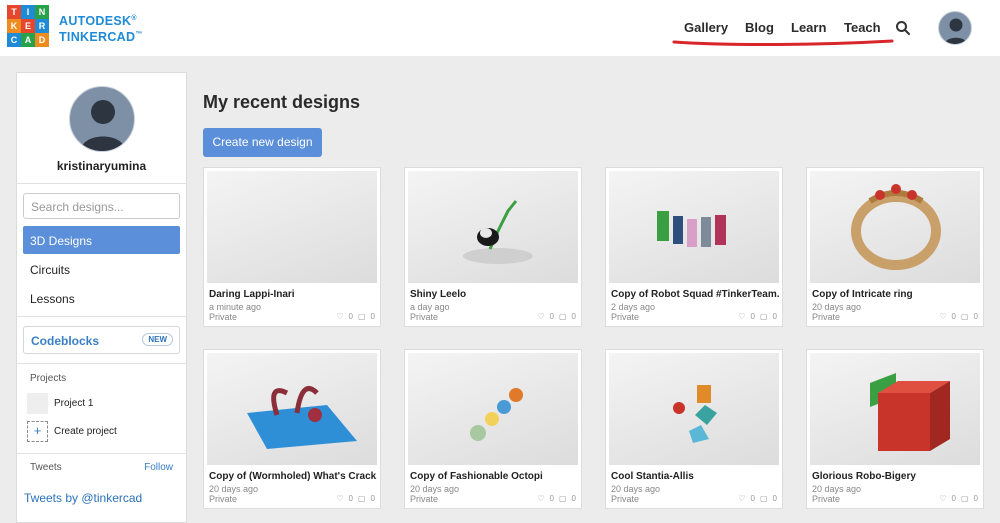 Image resolution: width=1000 pixels, height=523 pixels. Describe the element at coordinates (896, 294) in the screenshot. I see `design-title: Copy of Intricate ring` at that location.